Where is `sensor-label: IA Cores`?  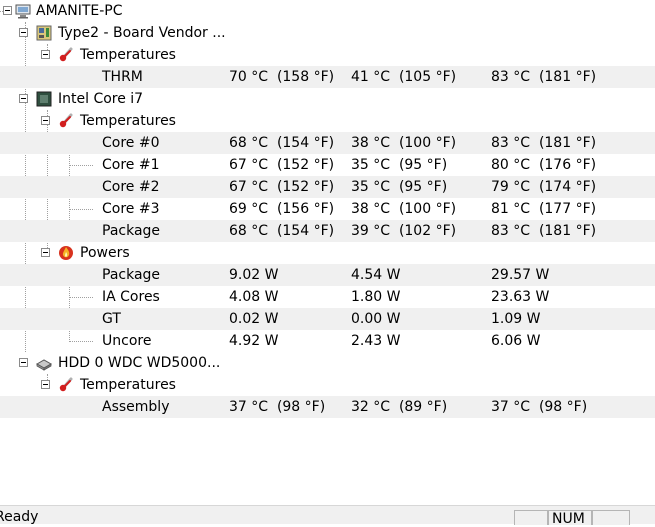 sensor-label: IA Cores is located at coordinates (131, 297).